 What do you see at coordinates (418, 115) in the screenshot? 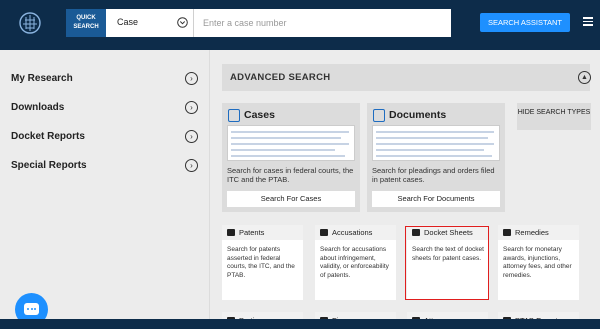
I see `documents-card-title: Documents` at bounding box center [418, 115].